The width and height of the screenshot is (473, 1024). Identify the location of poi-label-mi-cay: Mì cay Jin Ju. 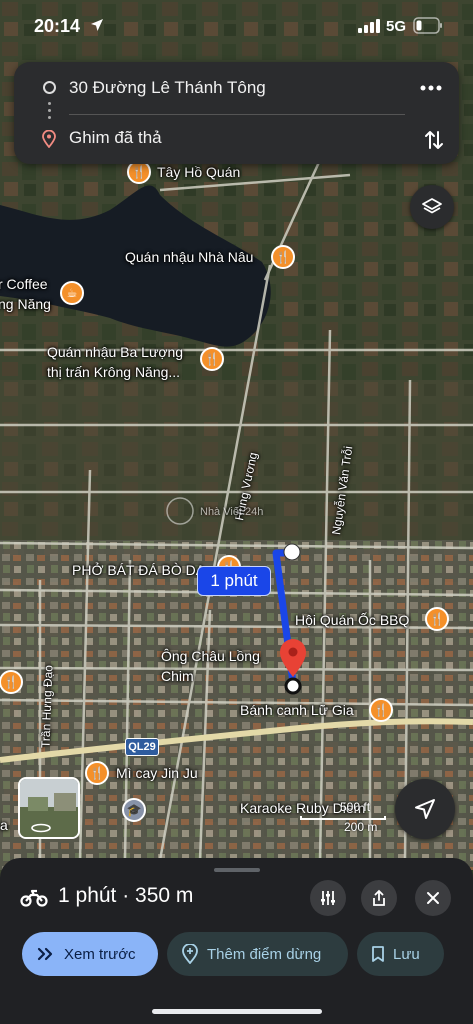
(157, 773).